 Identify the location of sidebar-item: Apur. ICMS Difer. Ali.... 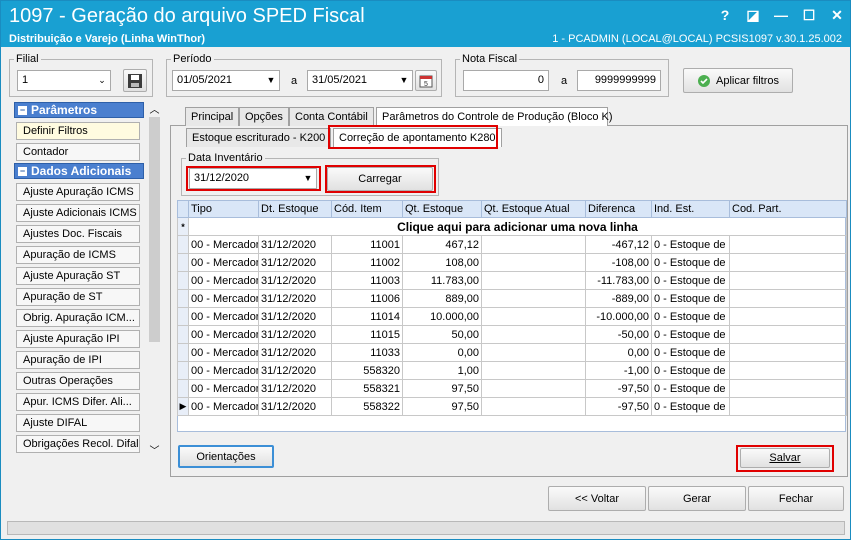
(78, 402).